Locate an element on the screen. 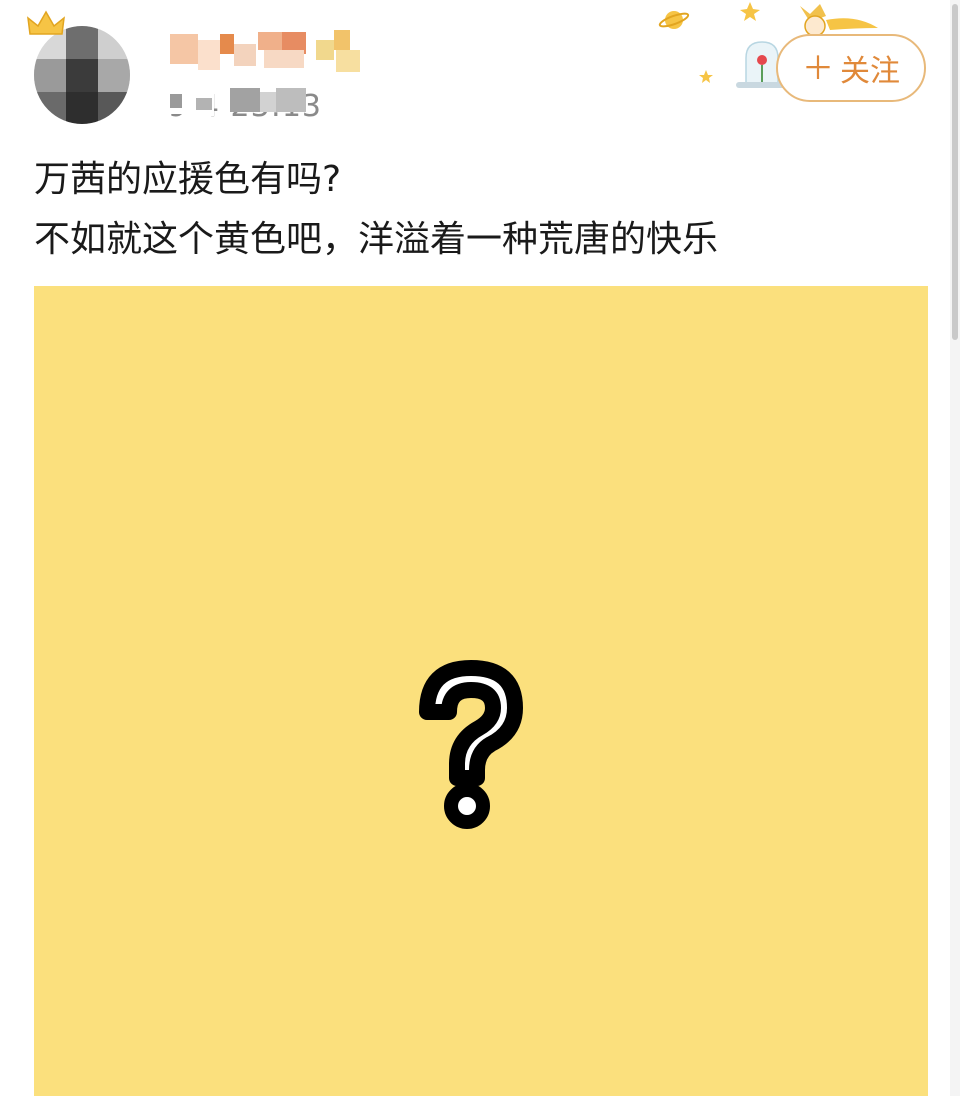  avatar is located at coordinates (82, 75).